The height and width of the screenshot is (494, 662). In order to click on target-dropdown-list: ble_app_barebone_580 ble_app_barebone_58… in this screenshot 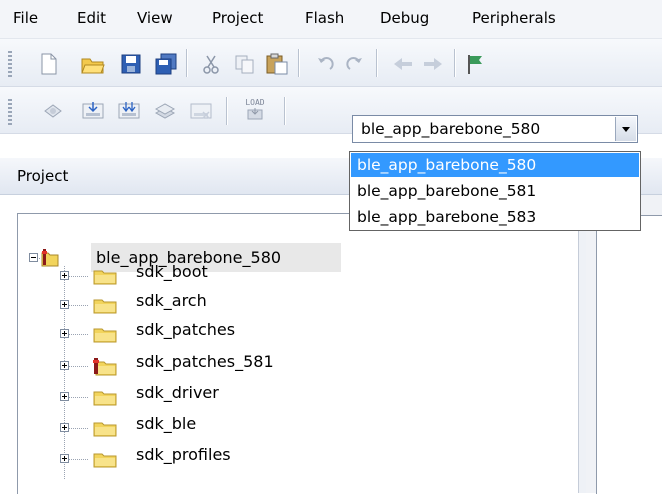, I will do `click(495, 191)`.